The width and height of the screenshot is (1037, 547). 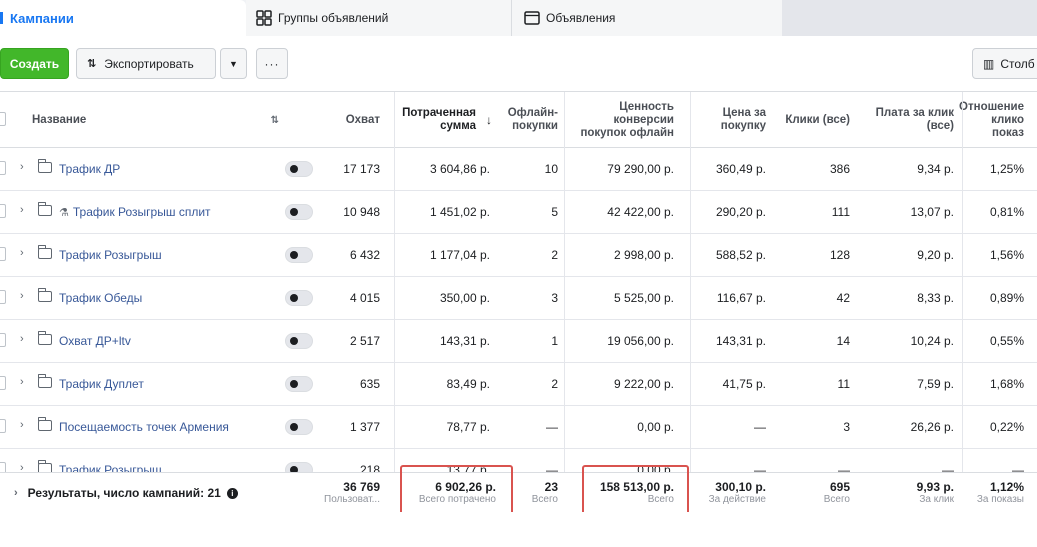 I want to click on total-purchases-value: 23, so click(x=551, y=487).